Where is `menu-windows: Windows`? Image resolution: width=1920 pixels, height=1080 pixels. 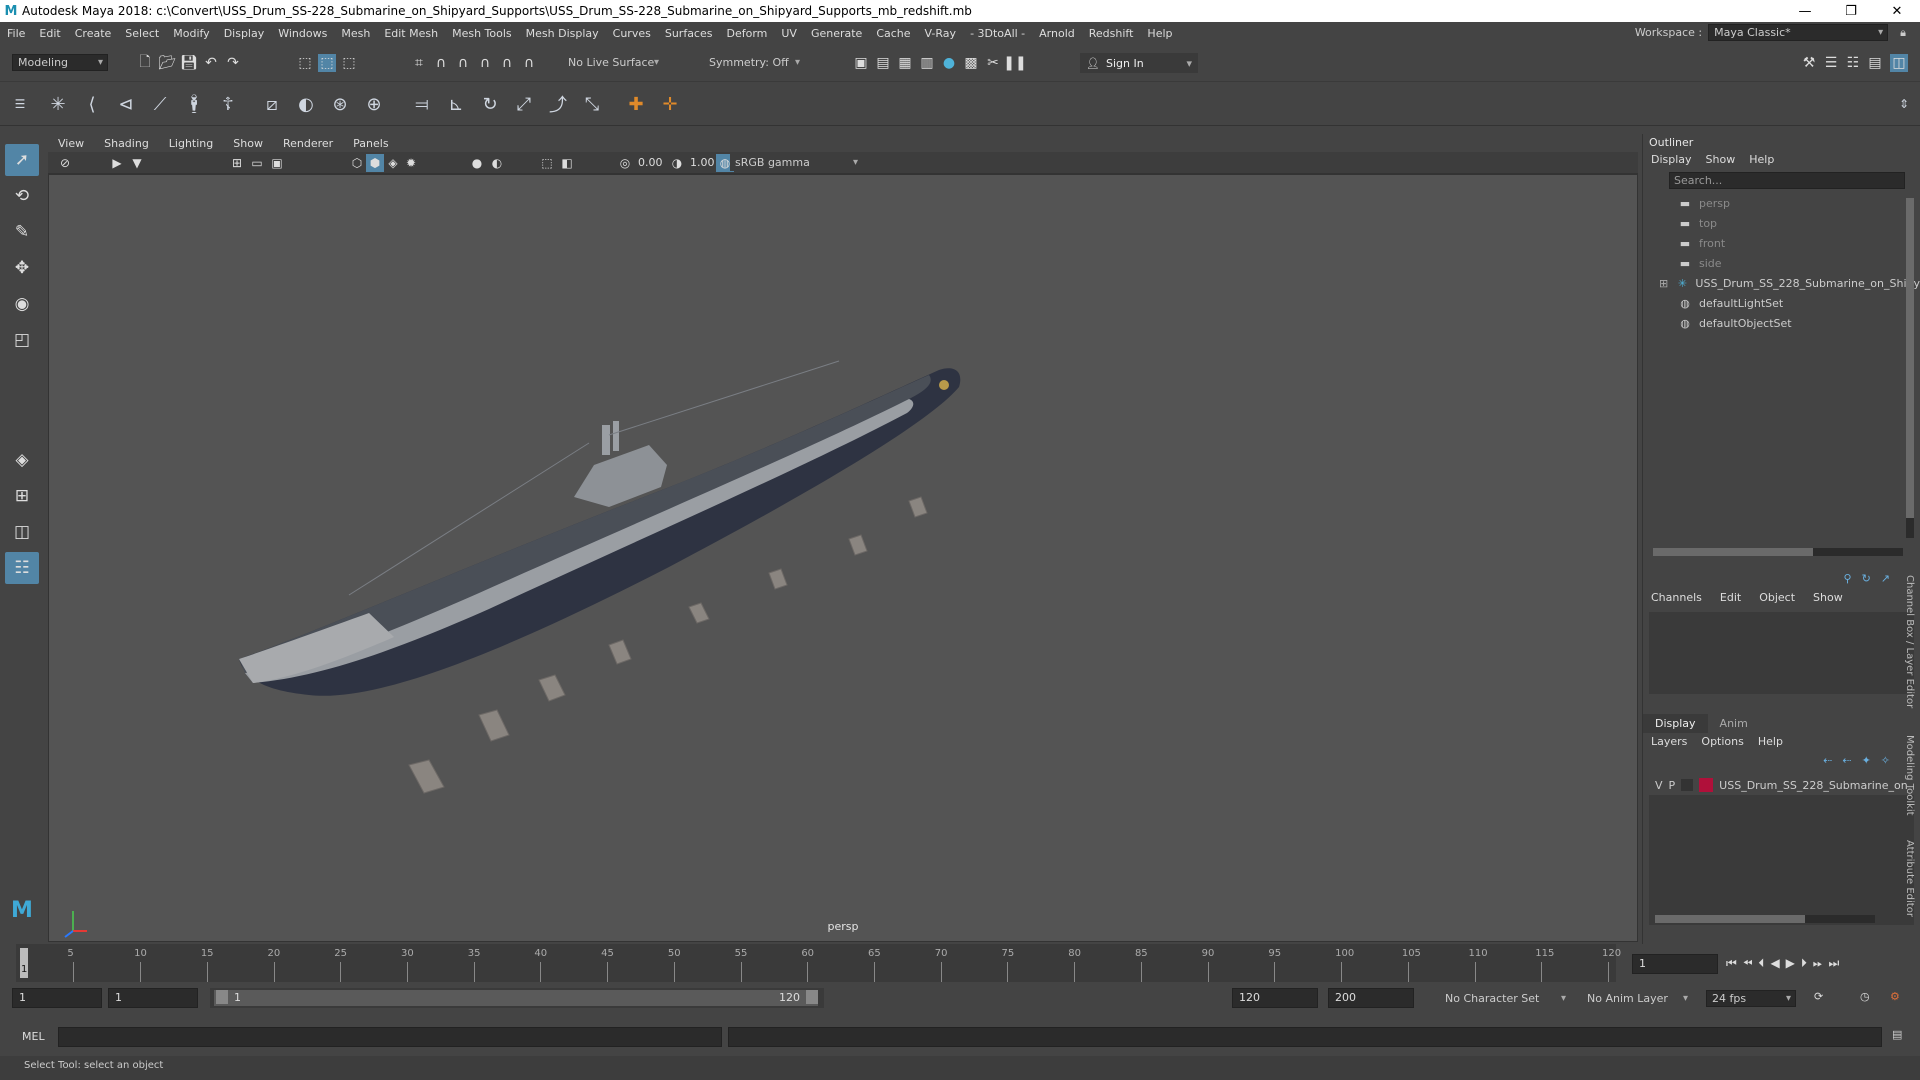
menu-windows: Windows is located at coordinates (302, 33).